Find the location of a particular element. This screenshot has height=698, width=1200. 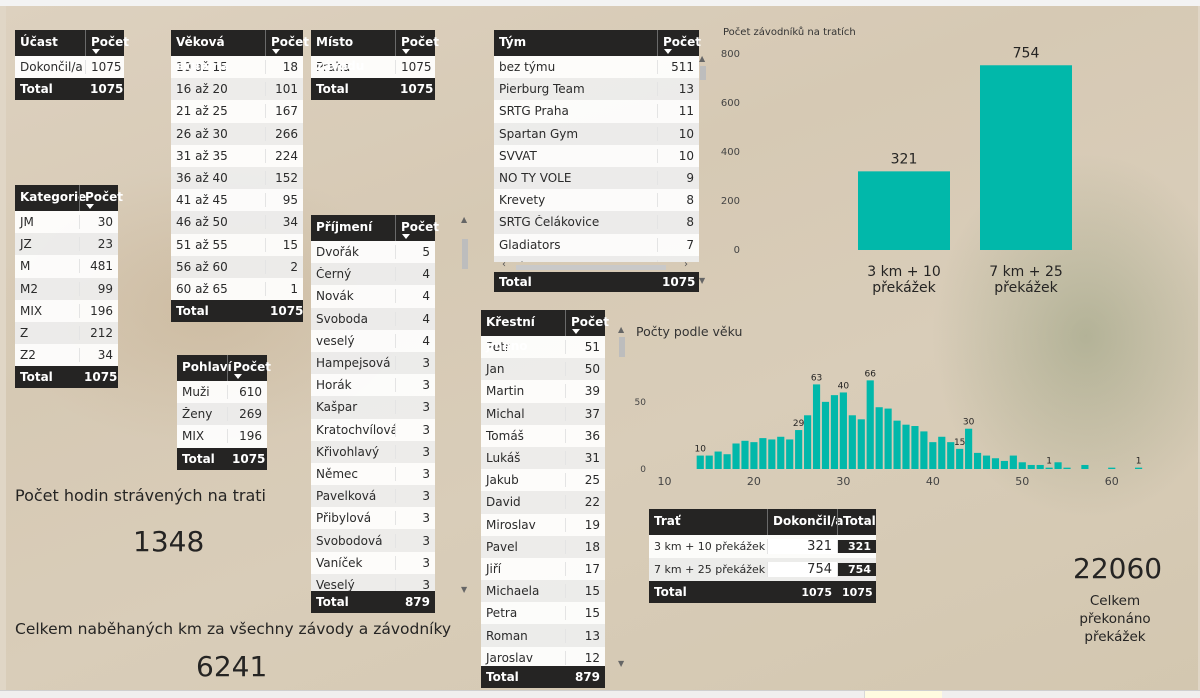

table-row: Horák 3 is located at coordinates (373, 385).